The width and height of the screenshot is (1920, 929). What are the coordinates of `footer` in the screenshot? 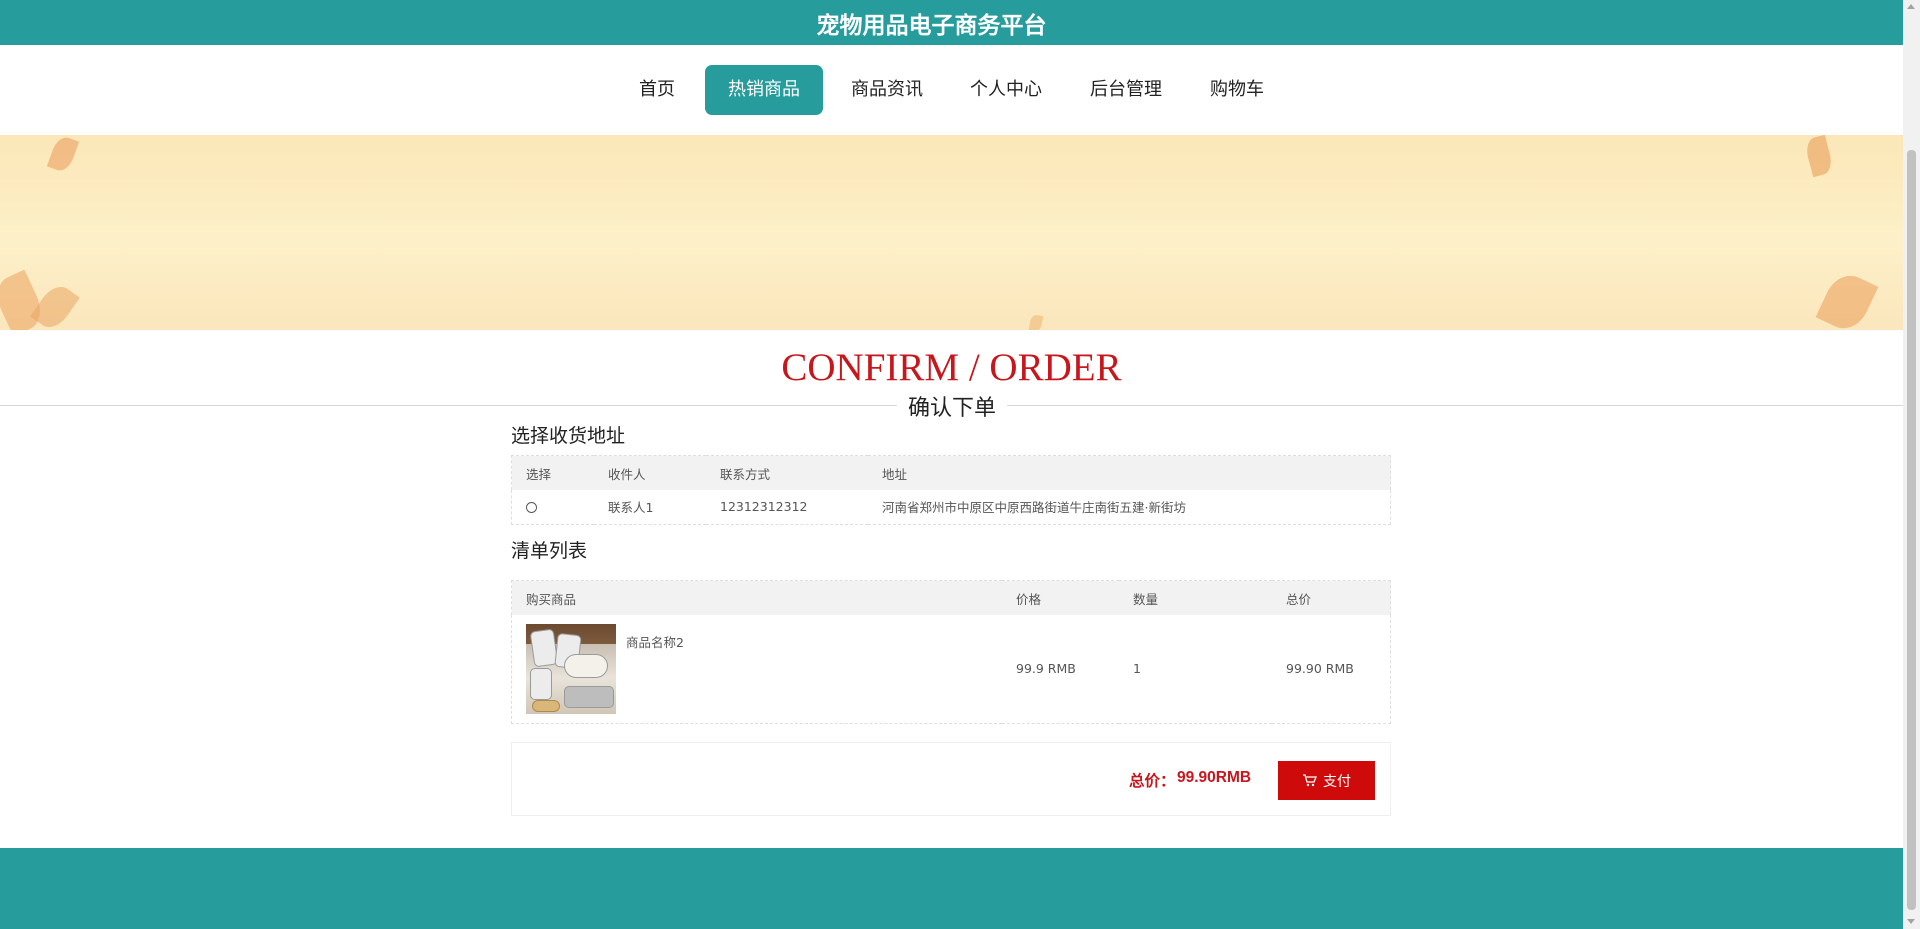 It's located at (951, 888).